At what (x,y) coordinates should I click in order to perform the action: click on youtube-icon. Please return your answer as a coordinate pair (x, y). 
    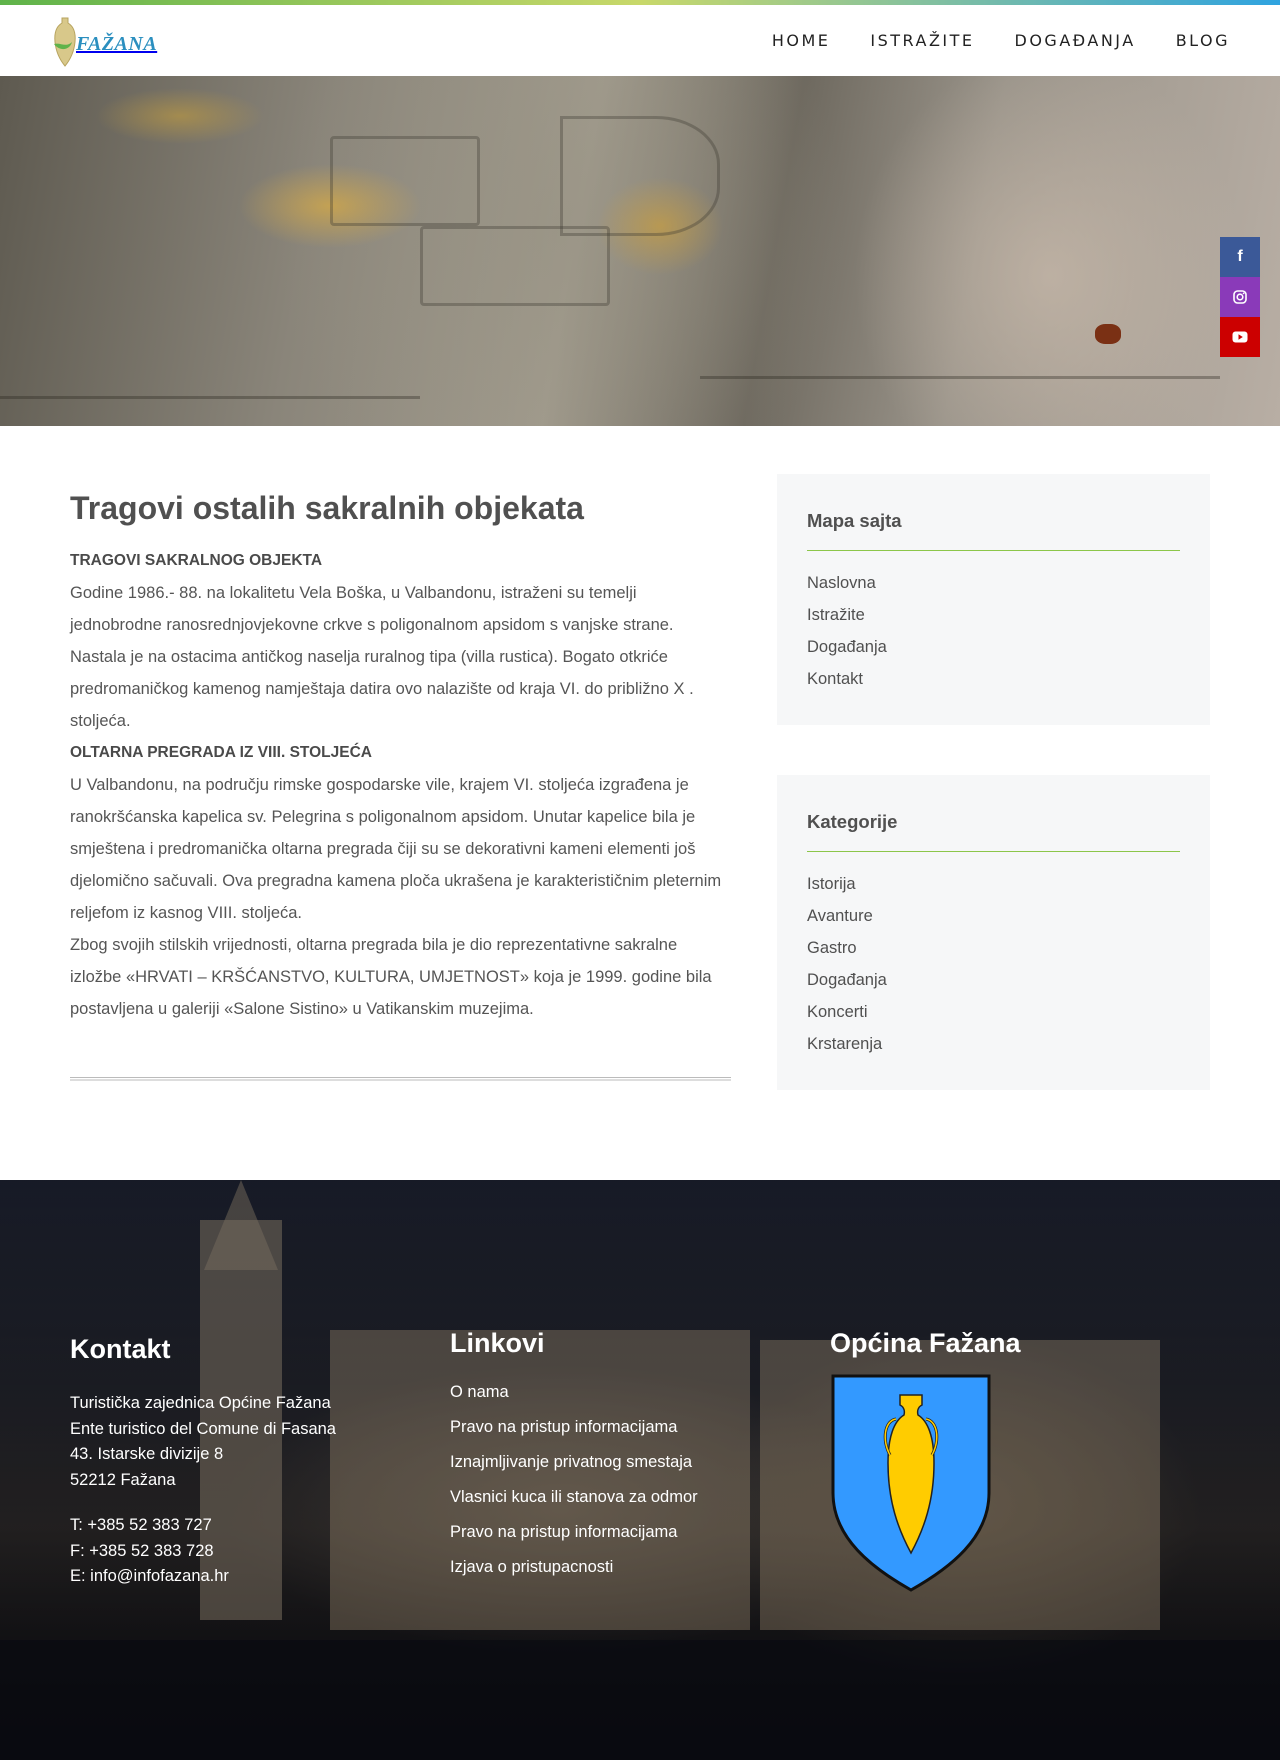
    Looking at the image, I should click on (1240, 337).